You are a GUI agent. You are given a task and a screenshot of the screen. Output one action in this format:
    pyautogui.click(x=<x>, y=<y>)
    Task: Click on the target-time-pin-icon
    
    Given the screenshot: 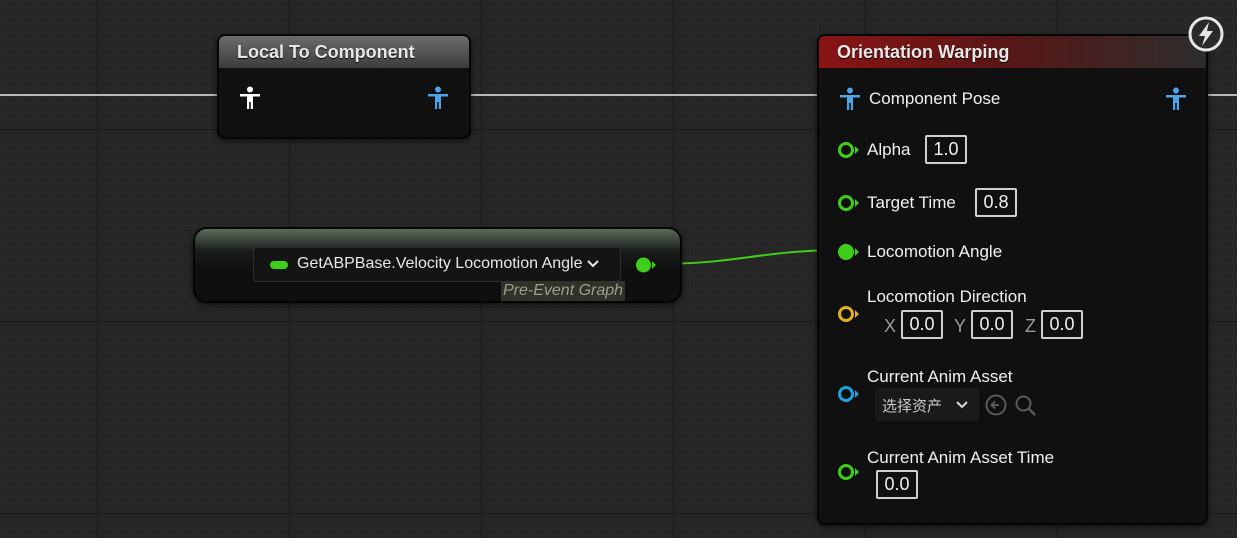 What is the action you would take?
    pyautogui.click(x=849, y=203)
    